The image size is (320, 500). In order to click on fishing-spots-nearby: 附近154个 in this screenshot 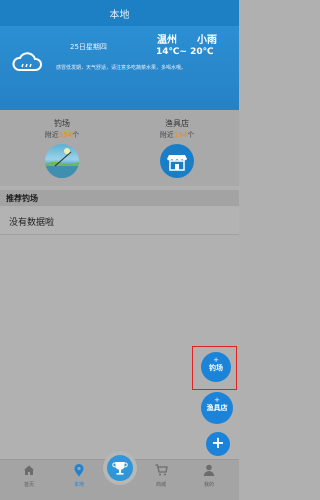, I will do `click(62, 135)`.